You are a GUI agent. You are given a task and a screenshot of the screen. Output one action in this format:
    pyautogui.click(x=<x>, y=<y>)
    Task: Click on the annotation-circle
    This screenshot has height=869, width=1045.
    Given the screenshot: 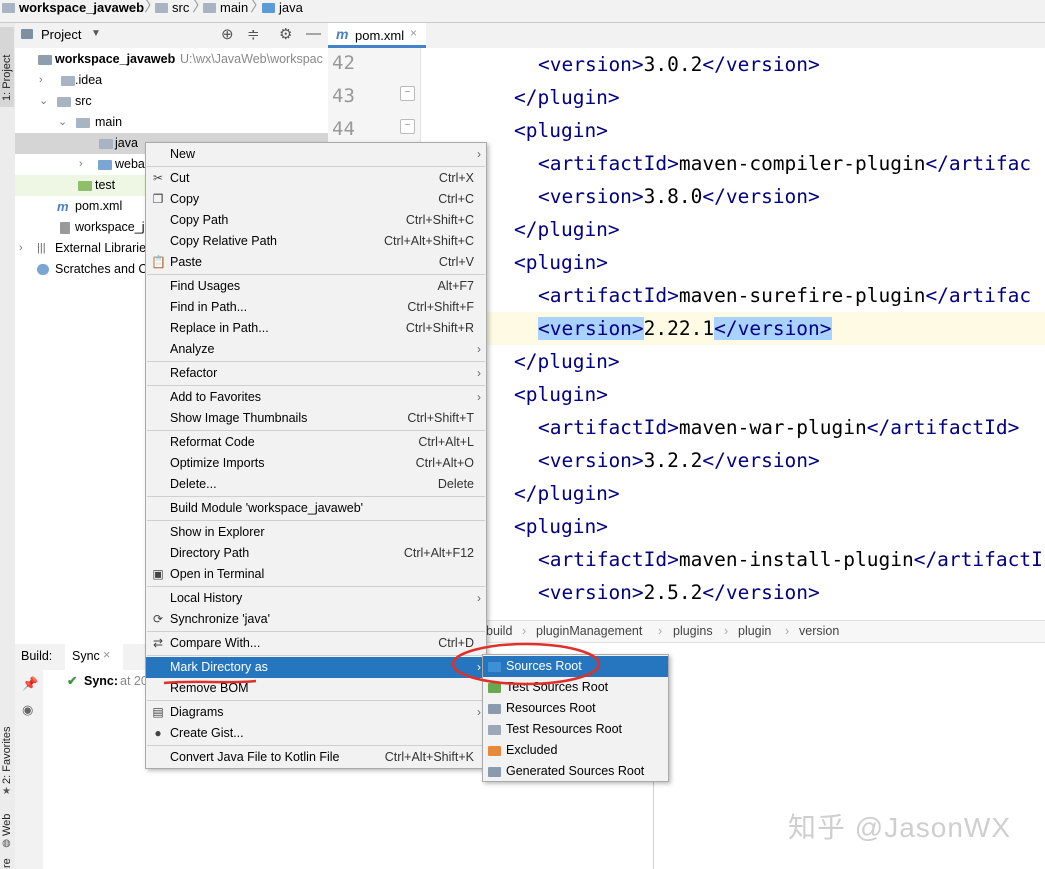 What is the action you would take?
    pyautogui.click(x=526, y=664)
    